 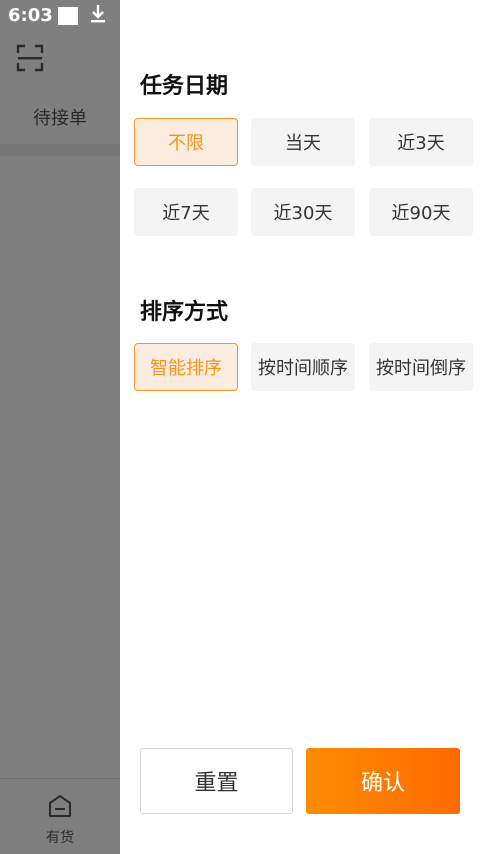 I want to click on date-option-today: 当天, so click(x=303, y=142).